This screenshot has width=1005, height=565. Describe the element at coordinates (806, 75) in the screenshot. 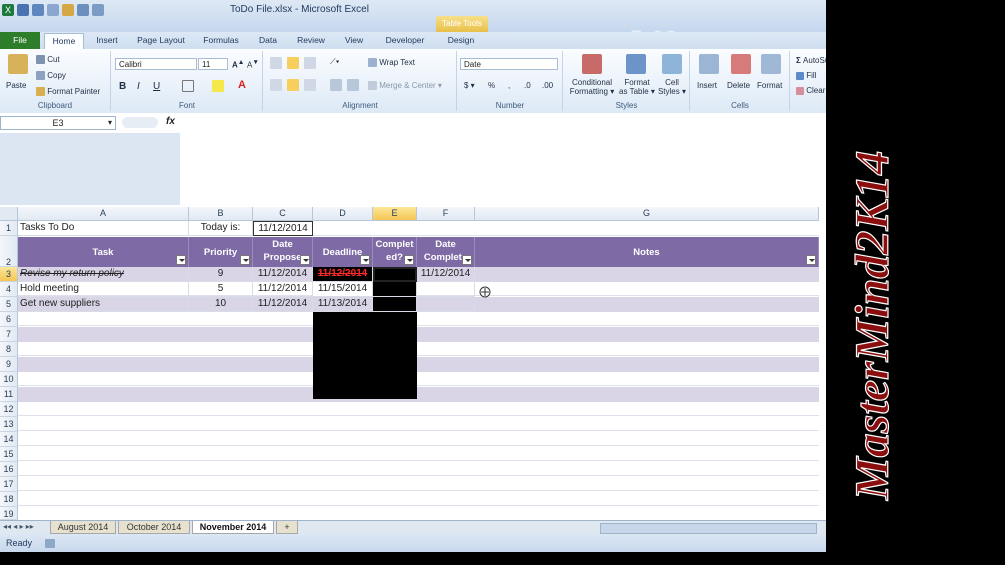

I see `fill-button: Fill` at that location.